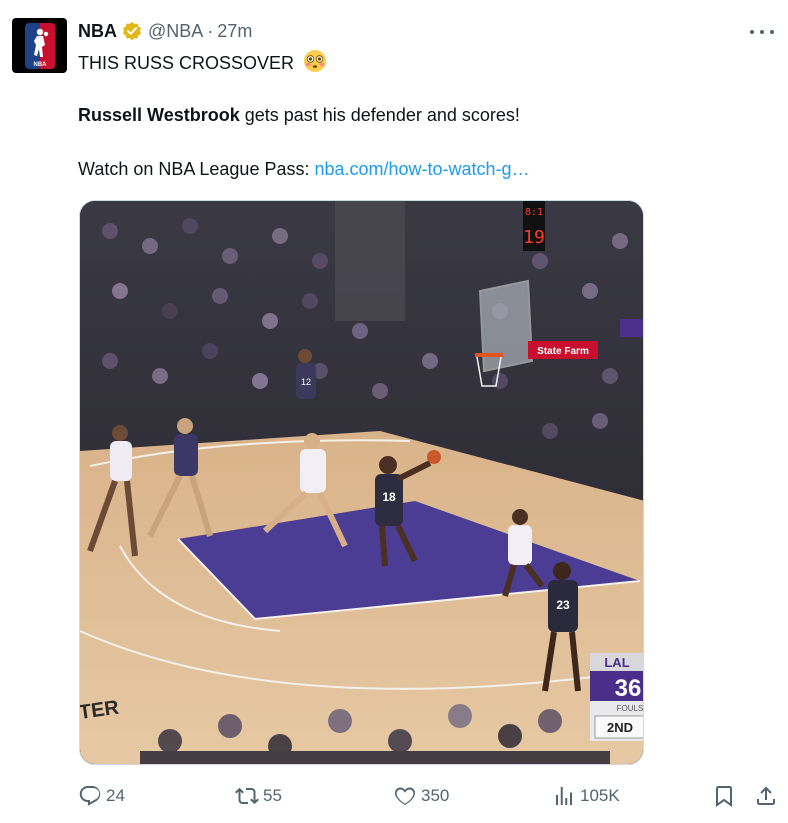  What do you see at coordinates (315, 61) in the screenshot?
I see `flushed-face-emoji-icon` at bounding box center [315, 61].